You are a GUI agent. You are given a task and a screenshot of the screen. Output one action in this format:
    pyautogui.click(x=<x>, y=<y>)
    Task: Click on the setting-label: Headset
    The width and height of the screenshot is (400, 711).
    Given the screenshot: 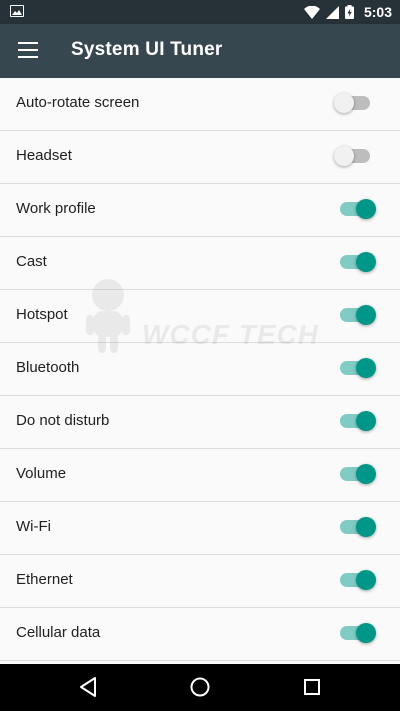 What is the action you would take?
    pyautogui.click(x=44, y=155)
    